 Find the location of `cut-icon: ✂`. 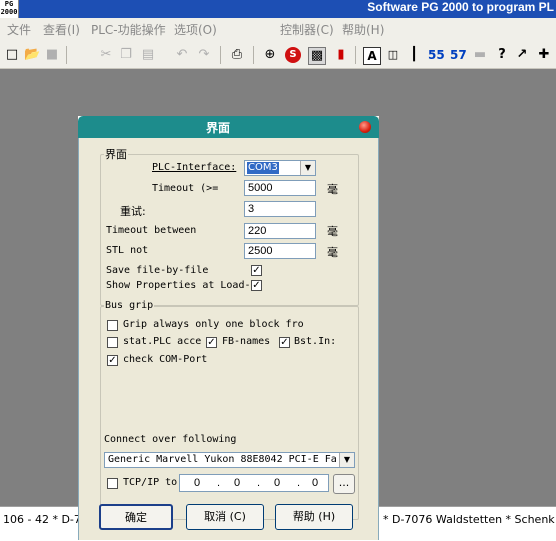

cut-icon: ✂ is located at coordinates (106, 55).